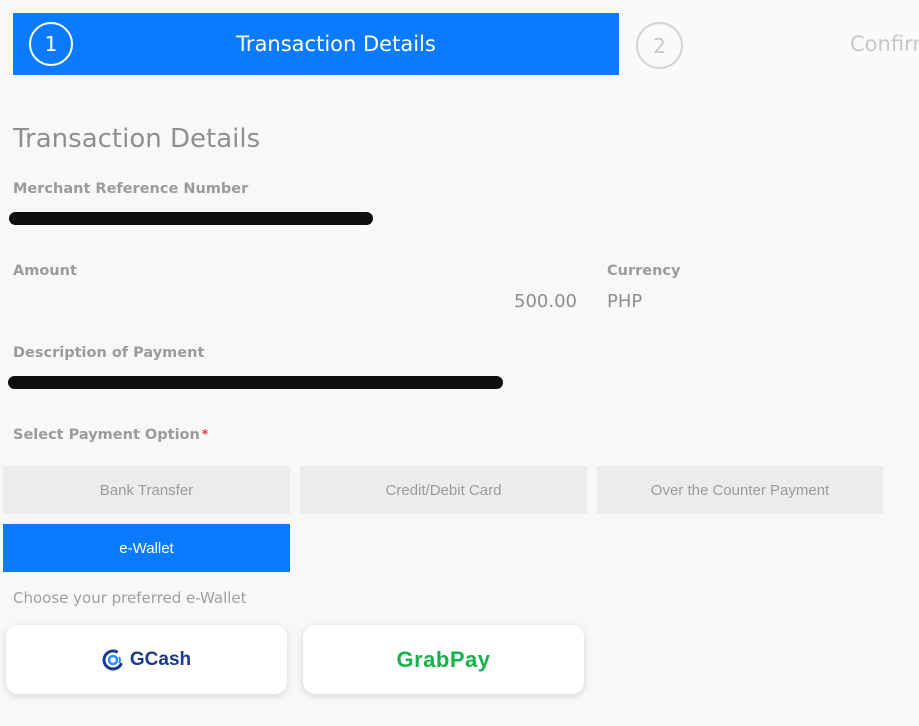 The width and height of the screenshot is (919, 726). What do you see at coordinates (625, 301) in the screenshot?
I see `currency-value: PHP` at bounding box center [625, 301].